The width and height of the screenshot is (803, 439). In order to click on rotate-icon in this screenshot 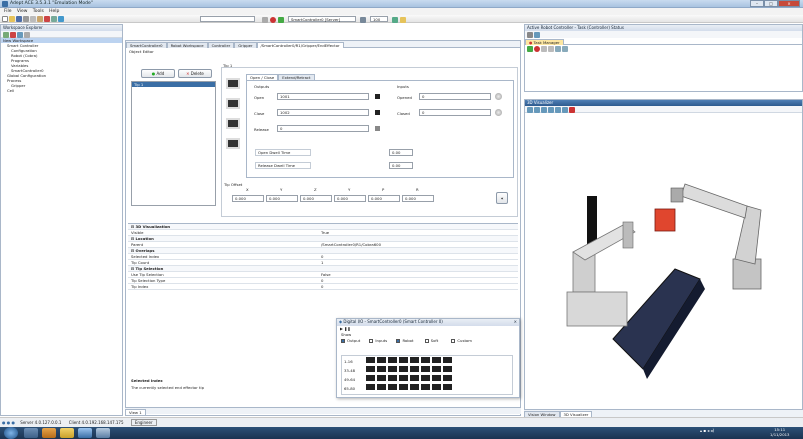, I will do `click(551, 110)`.